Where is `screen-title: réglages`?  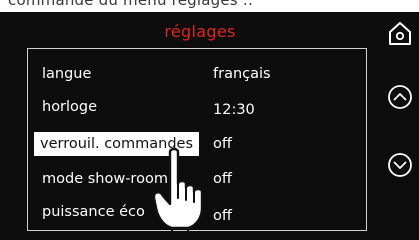
screen-title: réglages is located at coordinates (200, 31).